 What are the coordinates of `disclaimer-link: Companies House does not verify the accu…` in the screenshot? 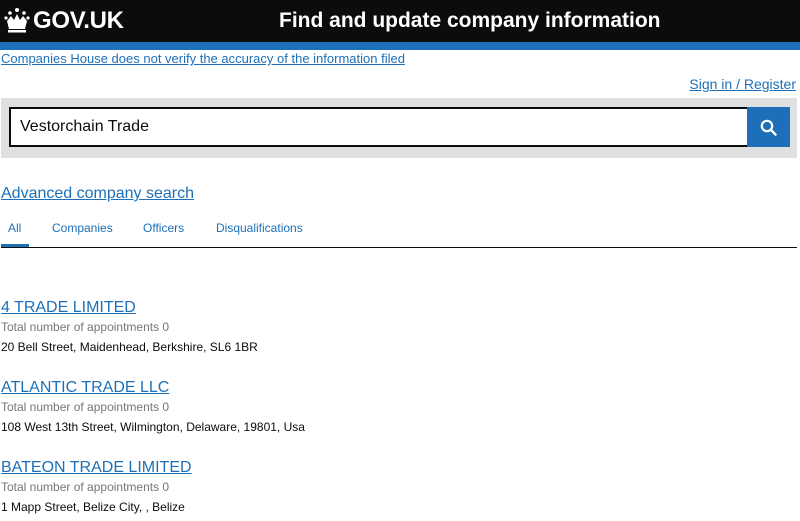 It's located at (203, 59).